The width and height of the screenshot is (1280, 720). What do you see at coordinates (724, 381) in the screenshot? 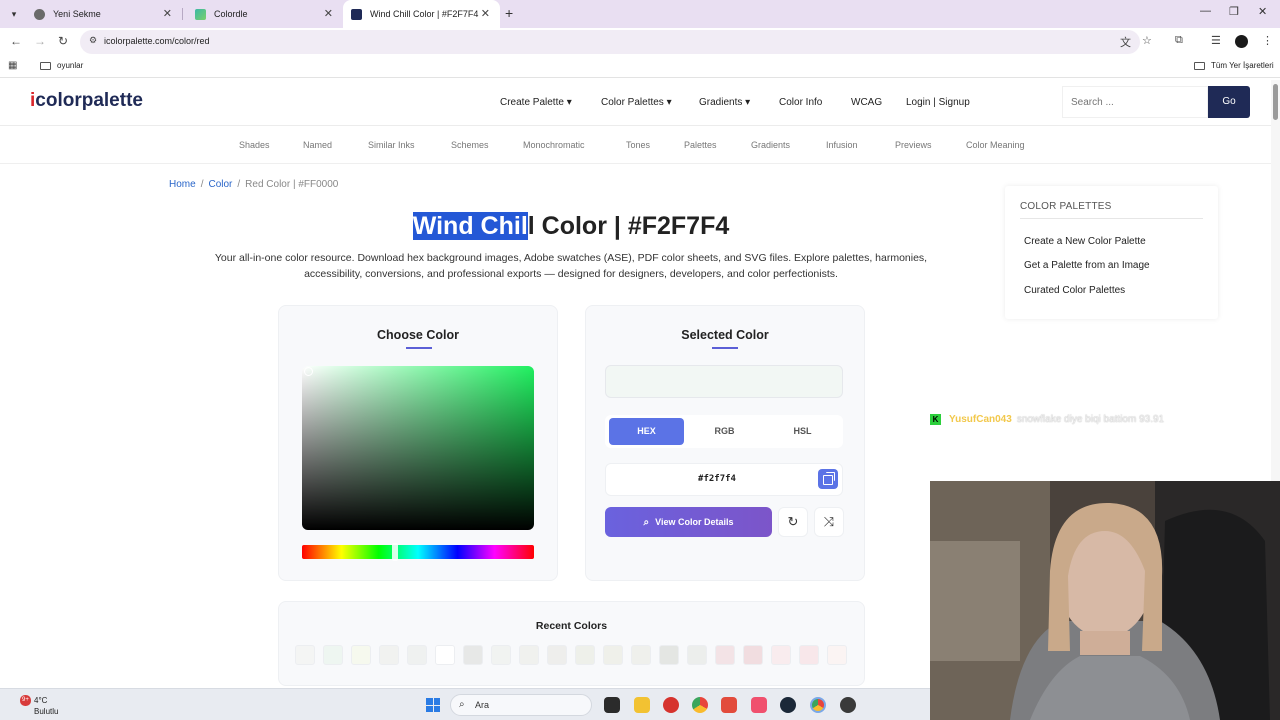
I see `selected-color-preview` at bounding box center [724, 381].